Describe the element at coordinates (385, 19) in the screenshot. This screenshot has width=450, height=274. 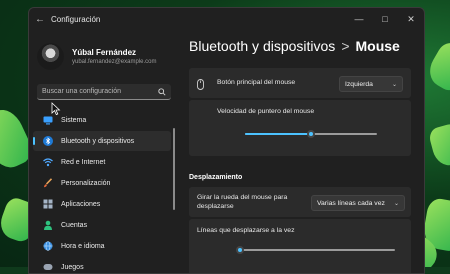
I see `maximize-button: □` at that location.